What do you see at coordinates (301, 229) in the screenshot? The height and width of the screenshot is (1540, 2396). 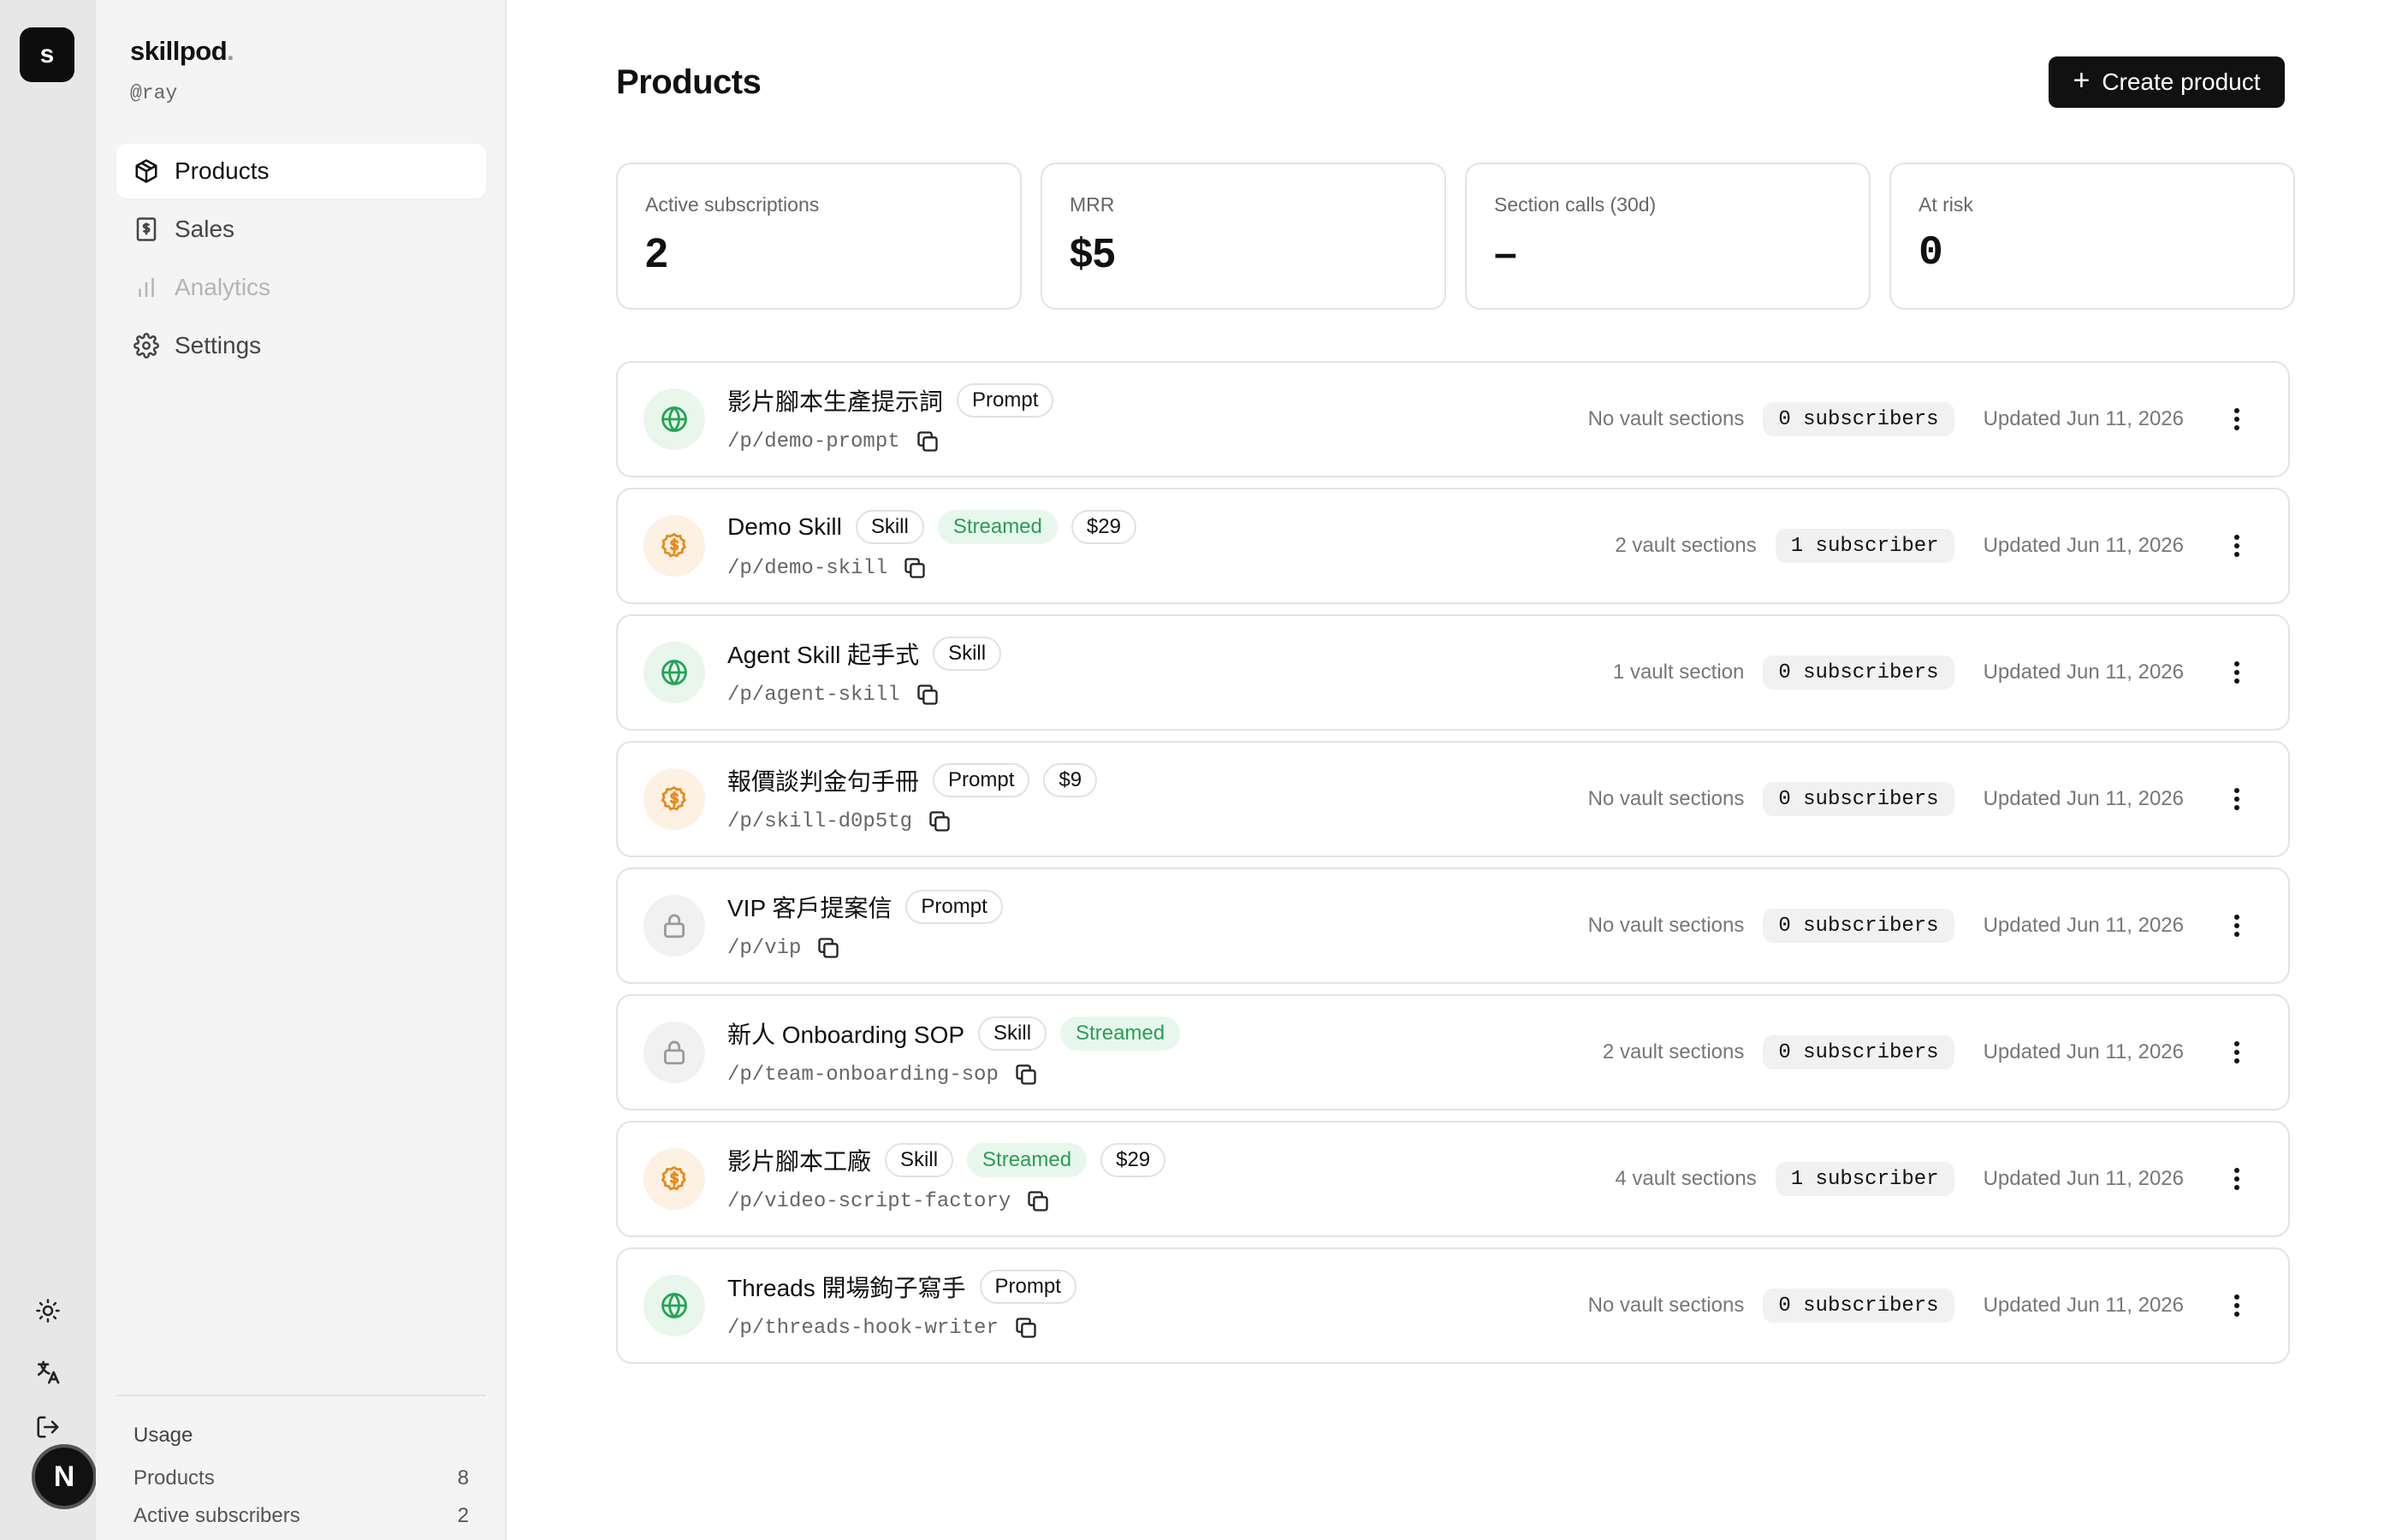 I see `sidebar-item-sales: Sales` at bounding box center [301, 229].